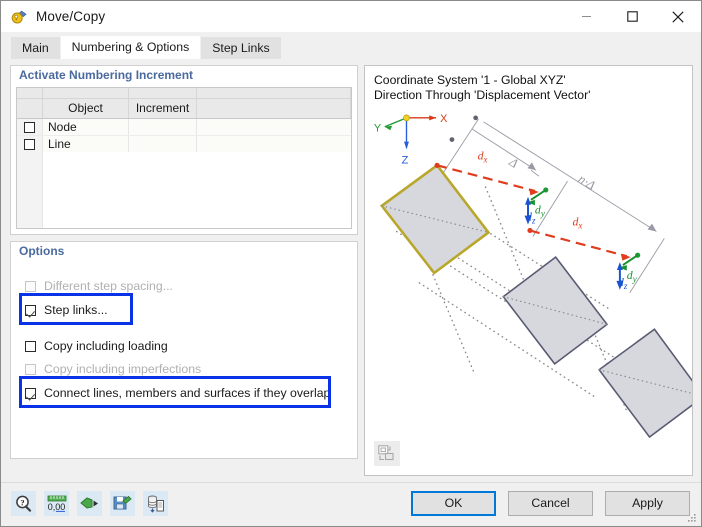  I want to click on window-controls, so click(632, 16).